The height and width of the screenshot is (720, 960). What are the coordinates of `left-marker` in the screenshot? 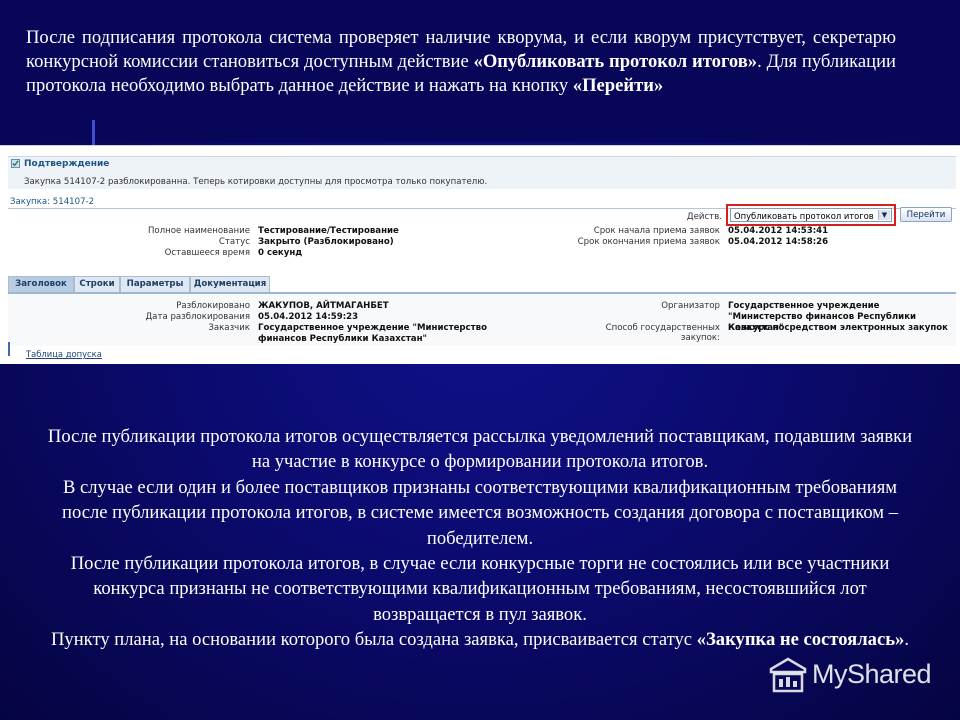 It's located at (9, 349).